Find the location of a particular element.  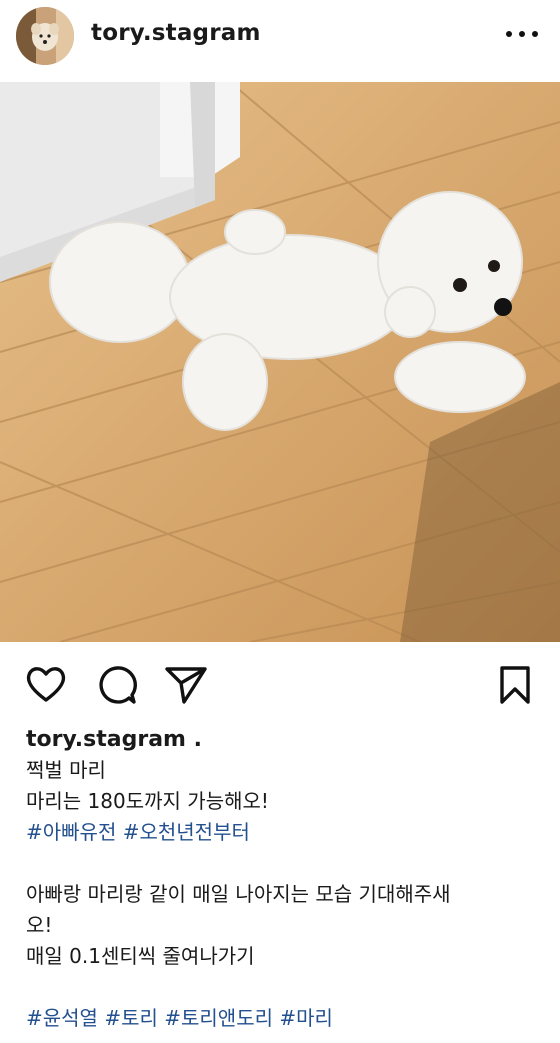

bookmark-icon is located at coordinates (515, 687).